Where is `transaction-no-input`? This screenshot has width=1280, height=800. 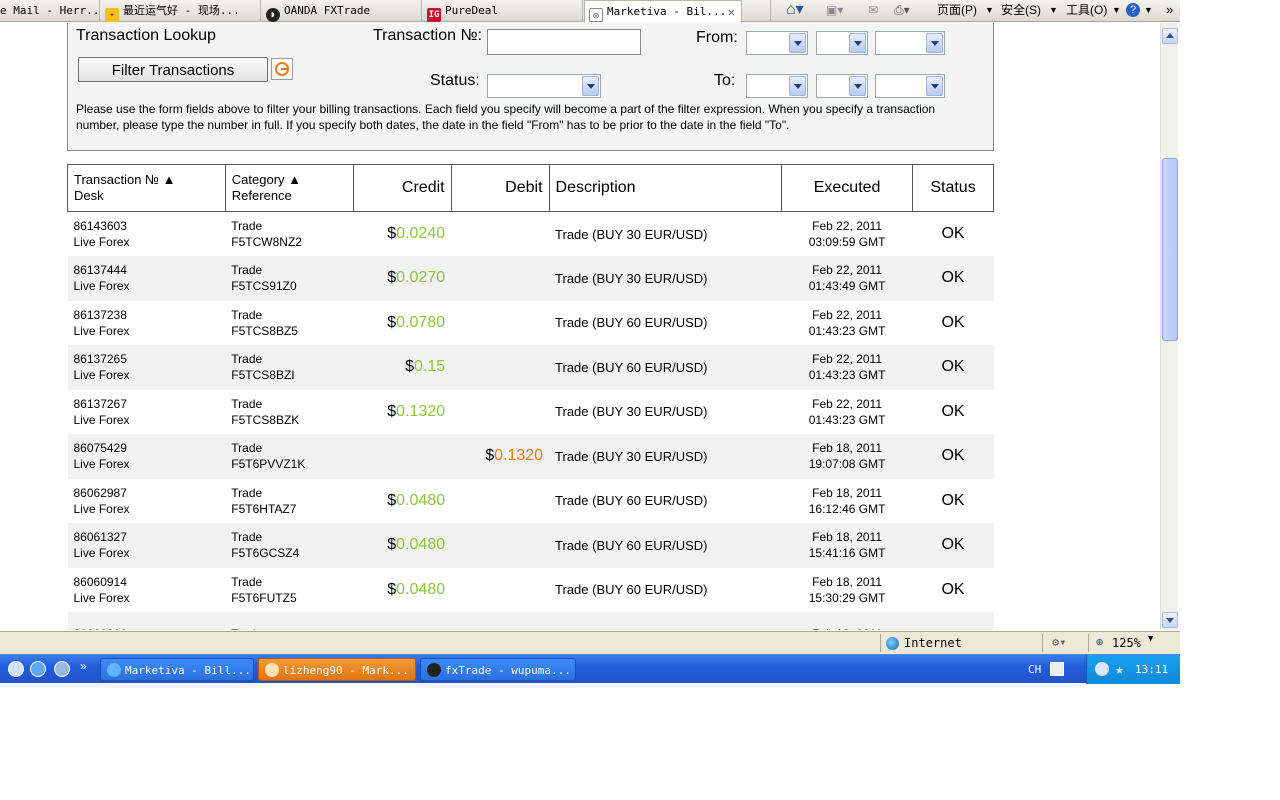 transaction-no-input is located at coordinates (564, 42).